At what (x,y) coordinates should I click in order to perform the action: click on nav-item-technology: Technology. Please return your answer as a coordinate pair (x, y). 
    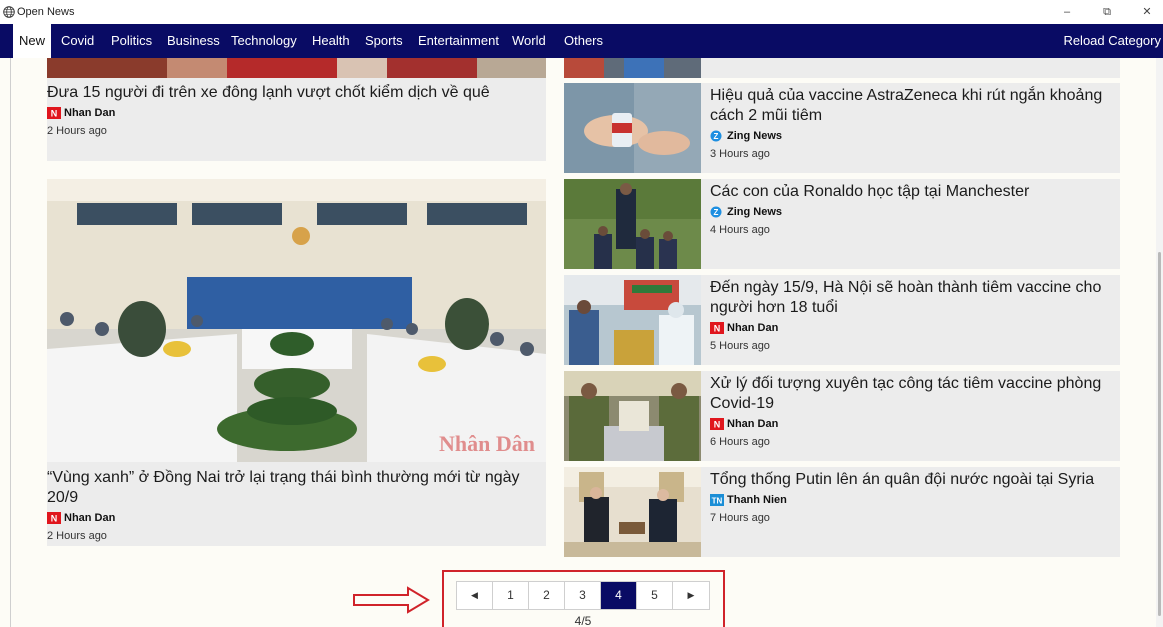
    Looking at the image, I should click on (264, 41).